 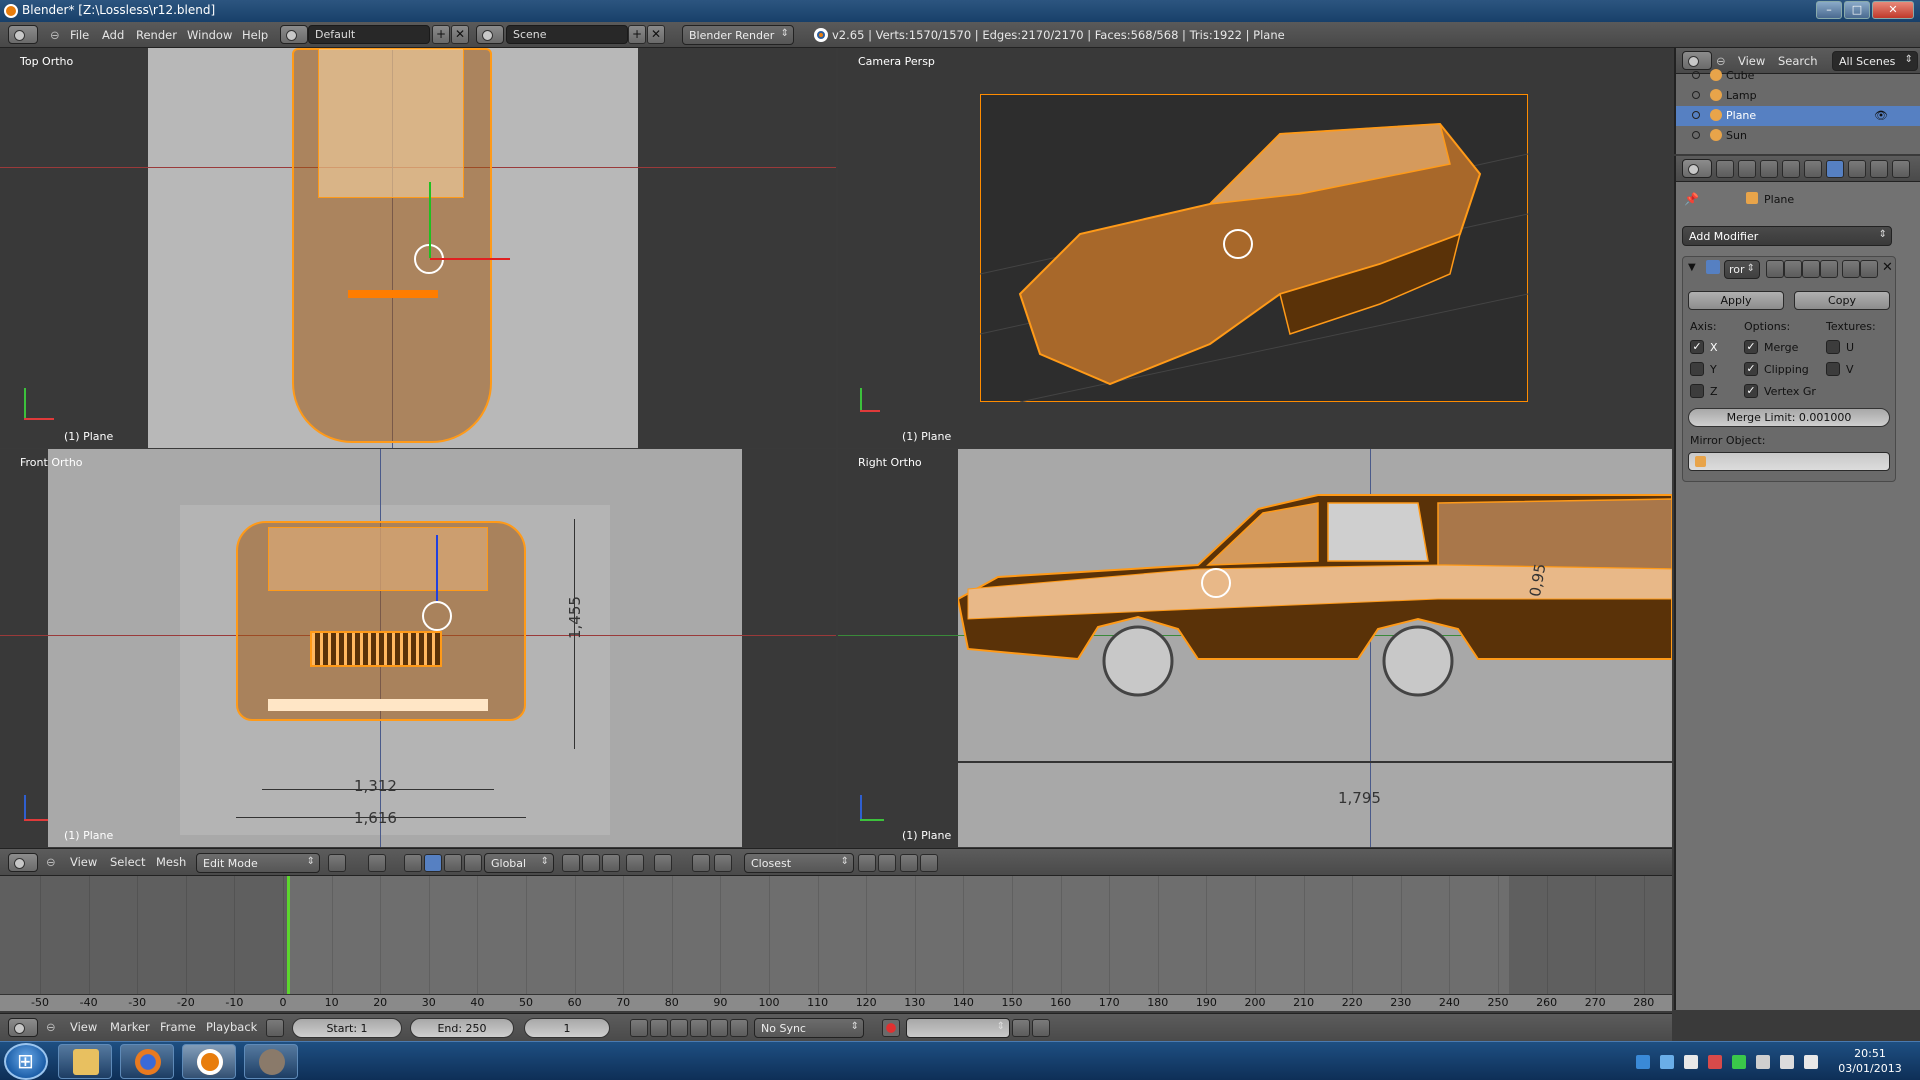 I want to click on menu-add: Add, so click(x=113, y=35).